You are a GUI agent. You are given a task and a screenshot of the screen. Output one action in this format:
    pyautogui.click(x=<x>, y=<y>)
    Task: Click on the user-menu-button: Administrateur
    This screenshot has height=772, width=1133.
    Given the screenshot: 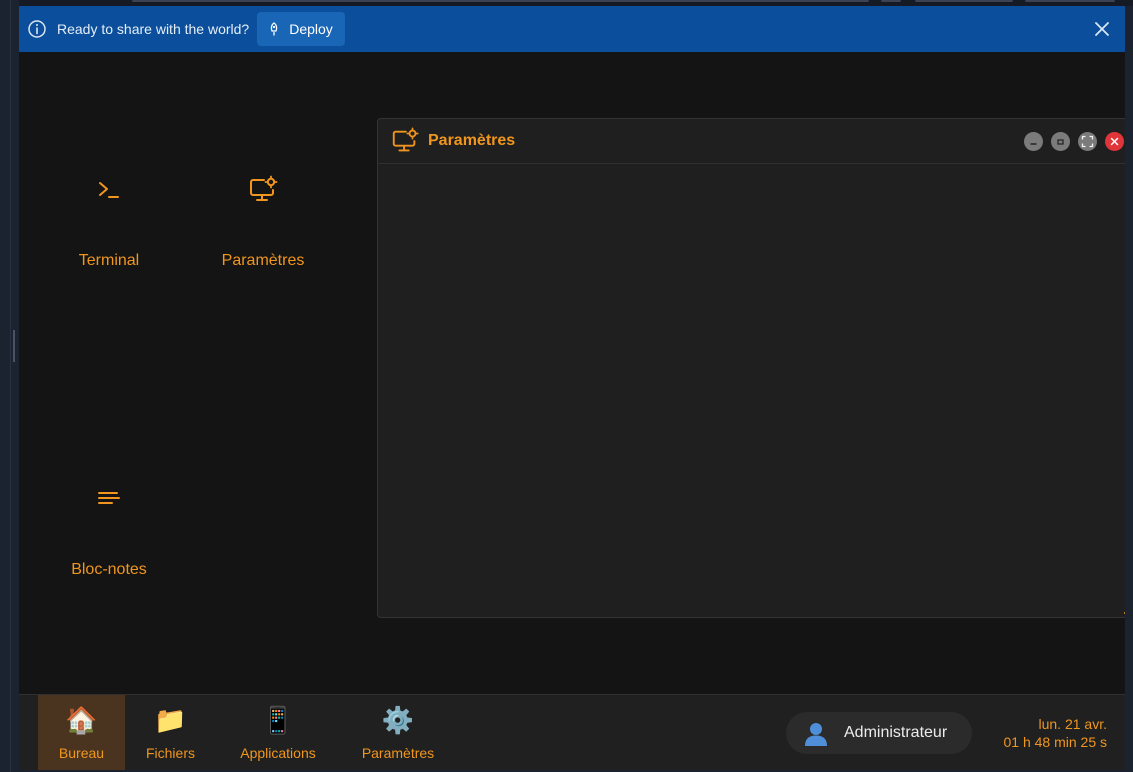 What is the action you would take?
    pyautogui.click(x=879, y=733)
    